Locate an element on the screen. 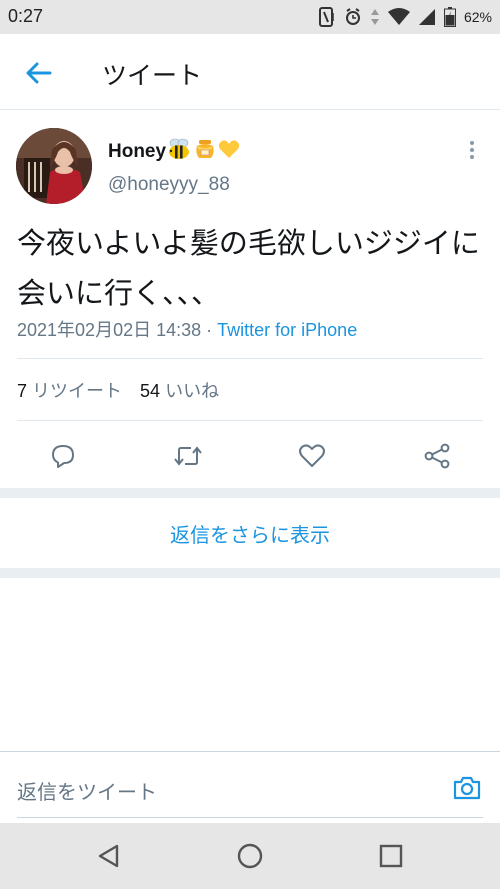 This screenshot has width=500, height=889. more-options-button is located at coordinates (472, 150).